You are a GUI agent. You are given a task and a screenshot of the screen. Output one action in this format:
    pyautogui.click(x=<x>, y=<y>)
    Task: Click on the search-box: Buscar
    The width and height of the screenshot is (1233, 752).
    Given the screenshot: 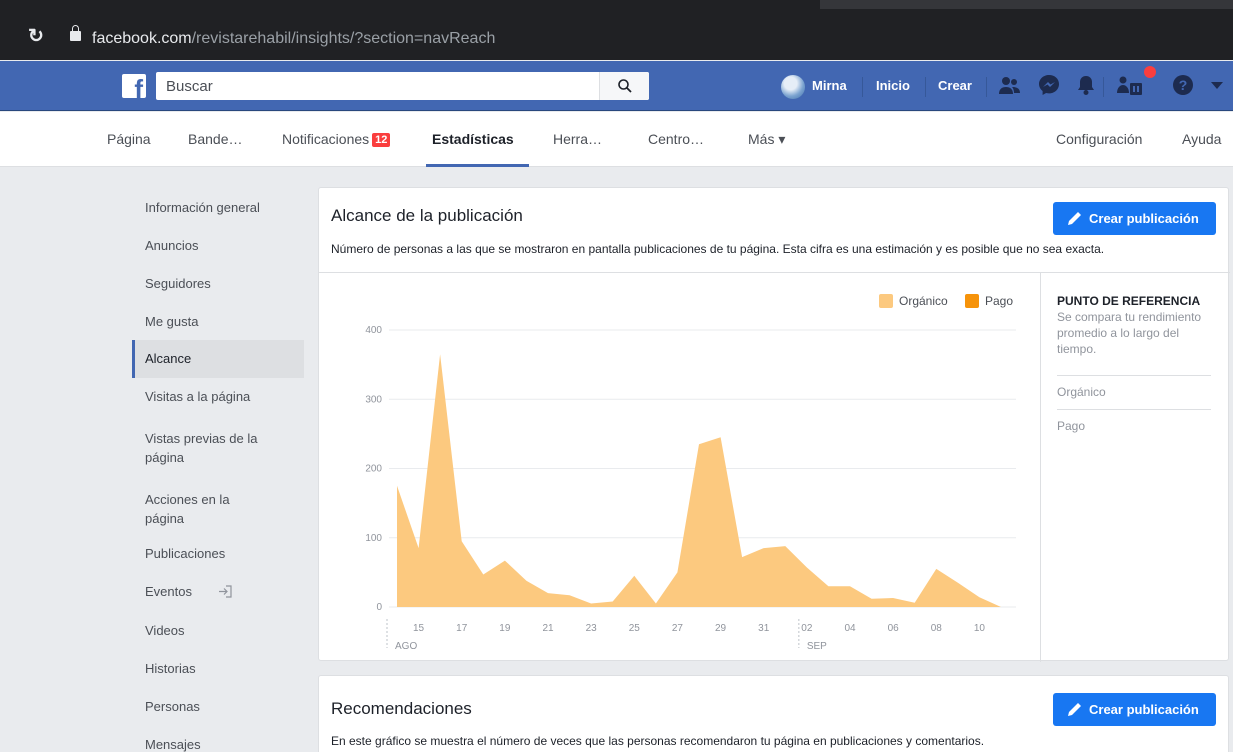 What is the action you would take?
    pyautogui.click(x=402, y=86)
    